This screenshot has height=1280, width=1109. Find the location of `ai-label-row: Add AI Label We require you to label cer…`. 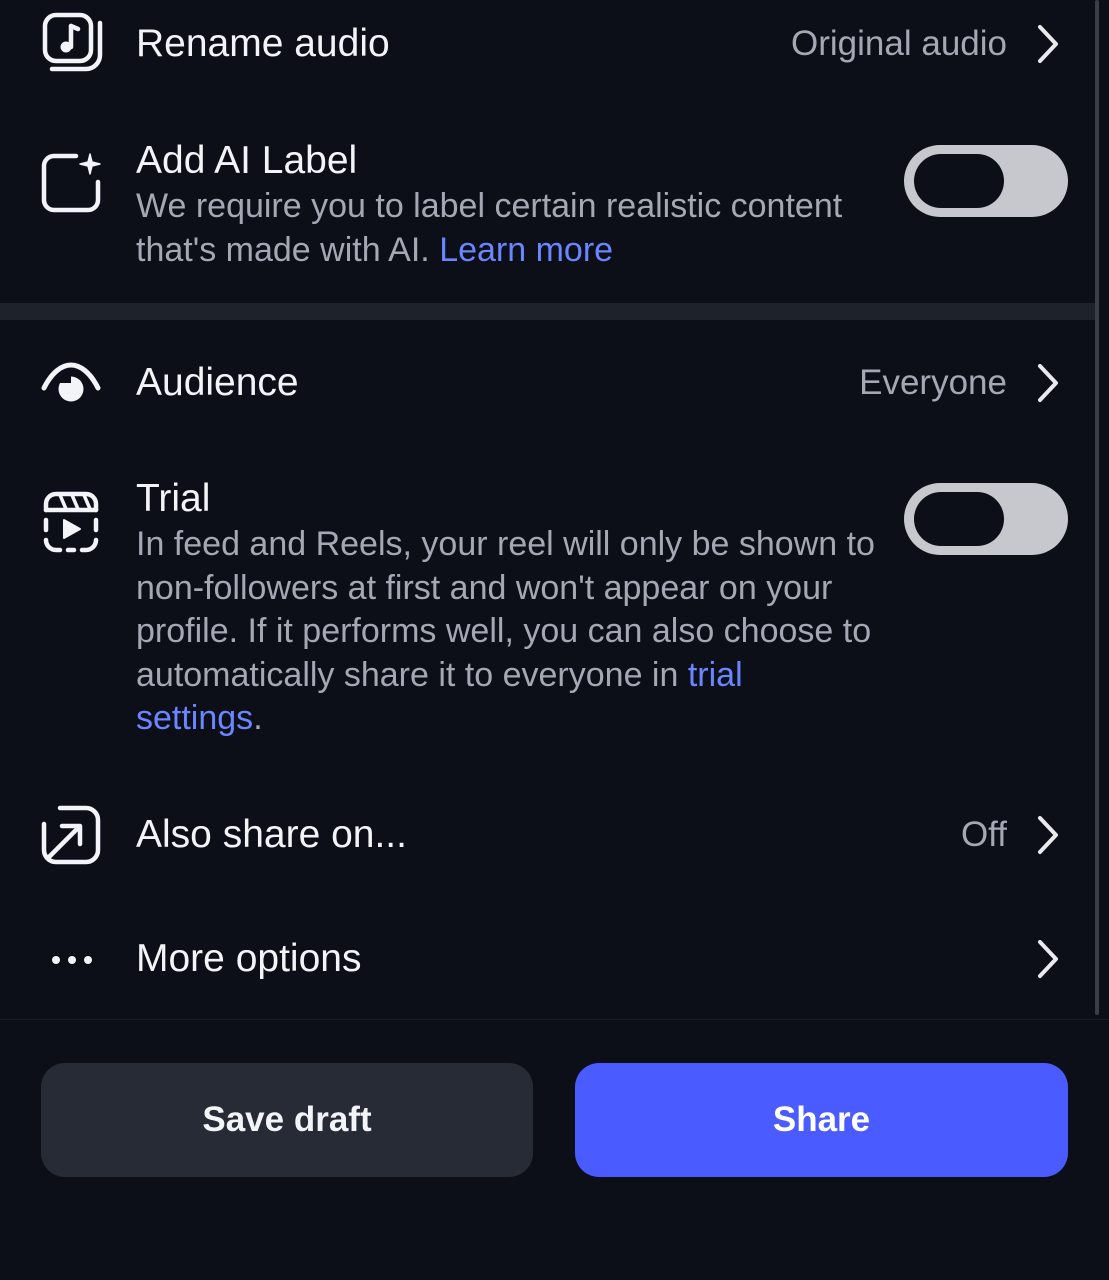

ai-label-row: Add AI Label We require you to label cer… is located at coordinates (547, 205).